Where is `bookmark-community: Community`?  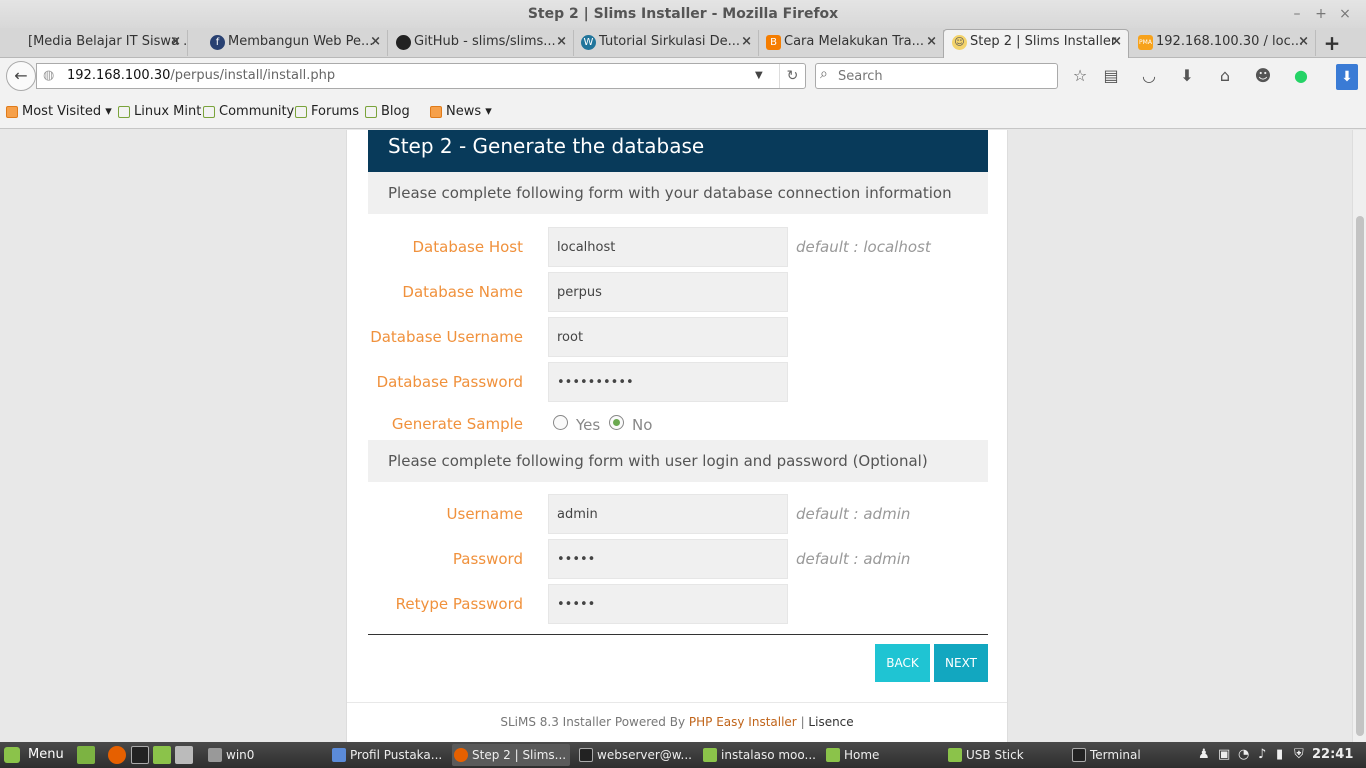 bookmark-community: Community is located at coordinates (247, 112).